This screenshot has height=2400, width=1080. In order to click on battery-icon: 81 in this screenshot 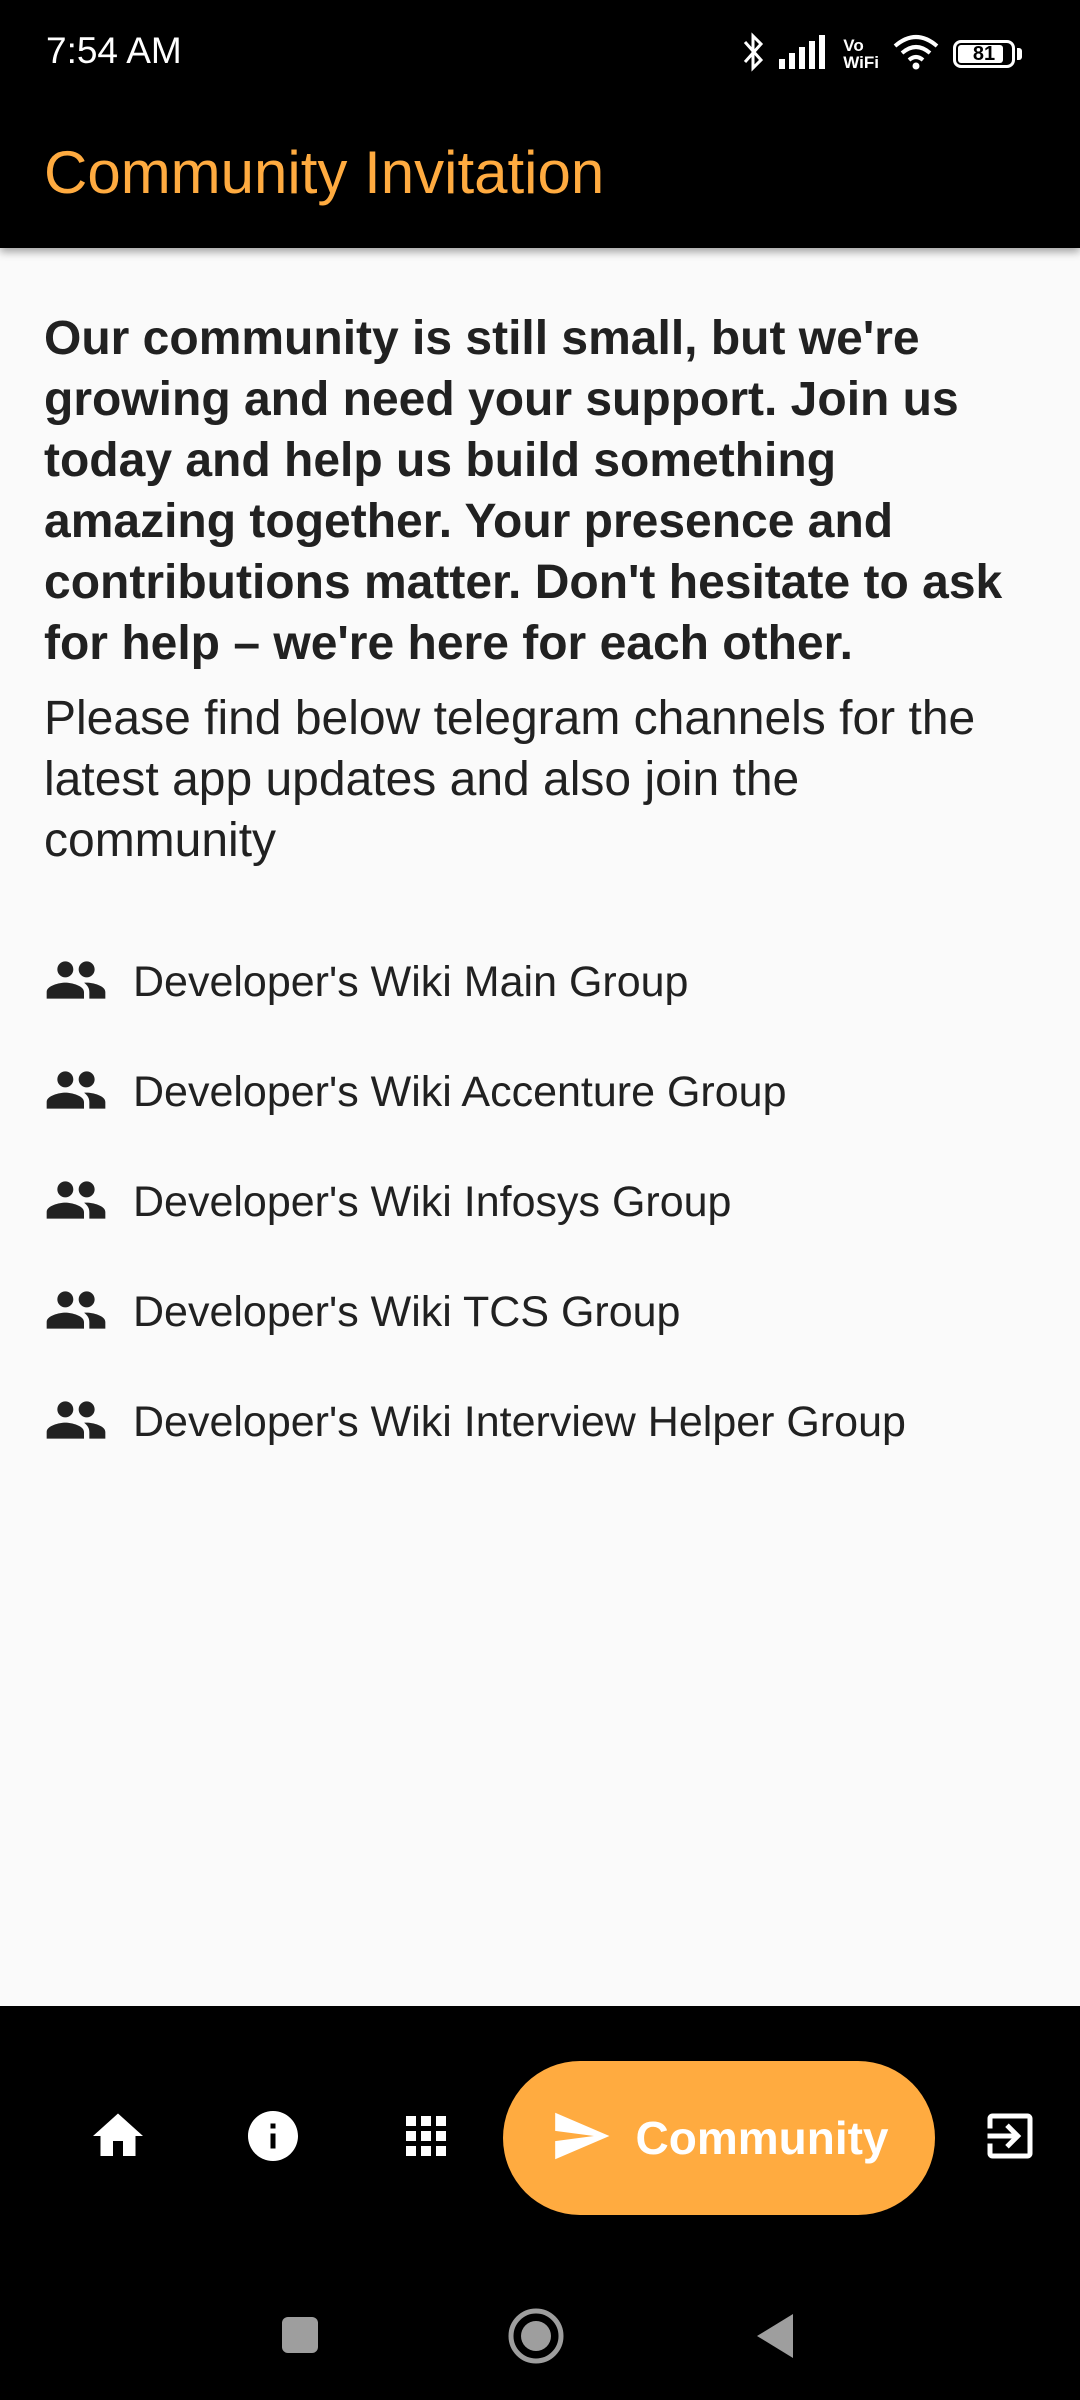, I will do `click(984, 54)`.